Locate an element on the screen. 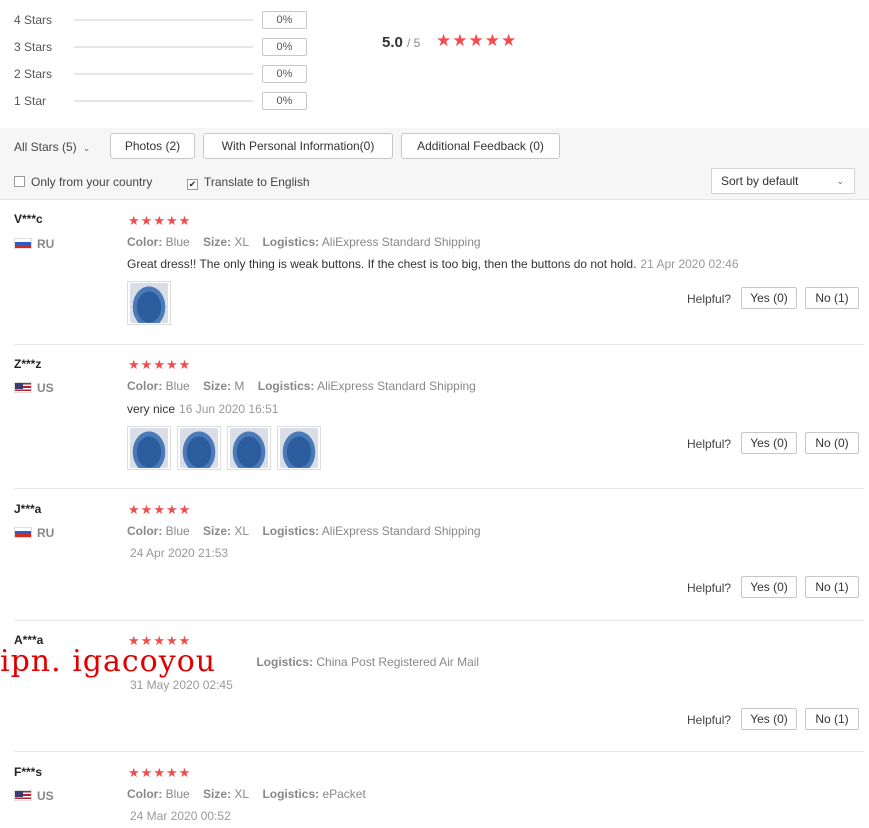 The height and width of the screenshot is (828, 869). review-date: 24 Mar 2020 00:52 is located at coordinates (180, 816).